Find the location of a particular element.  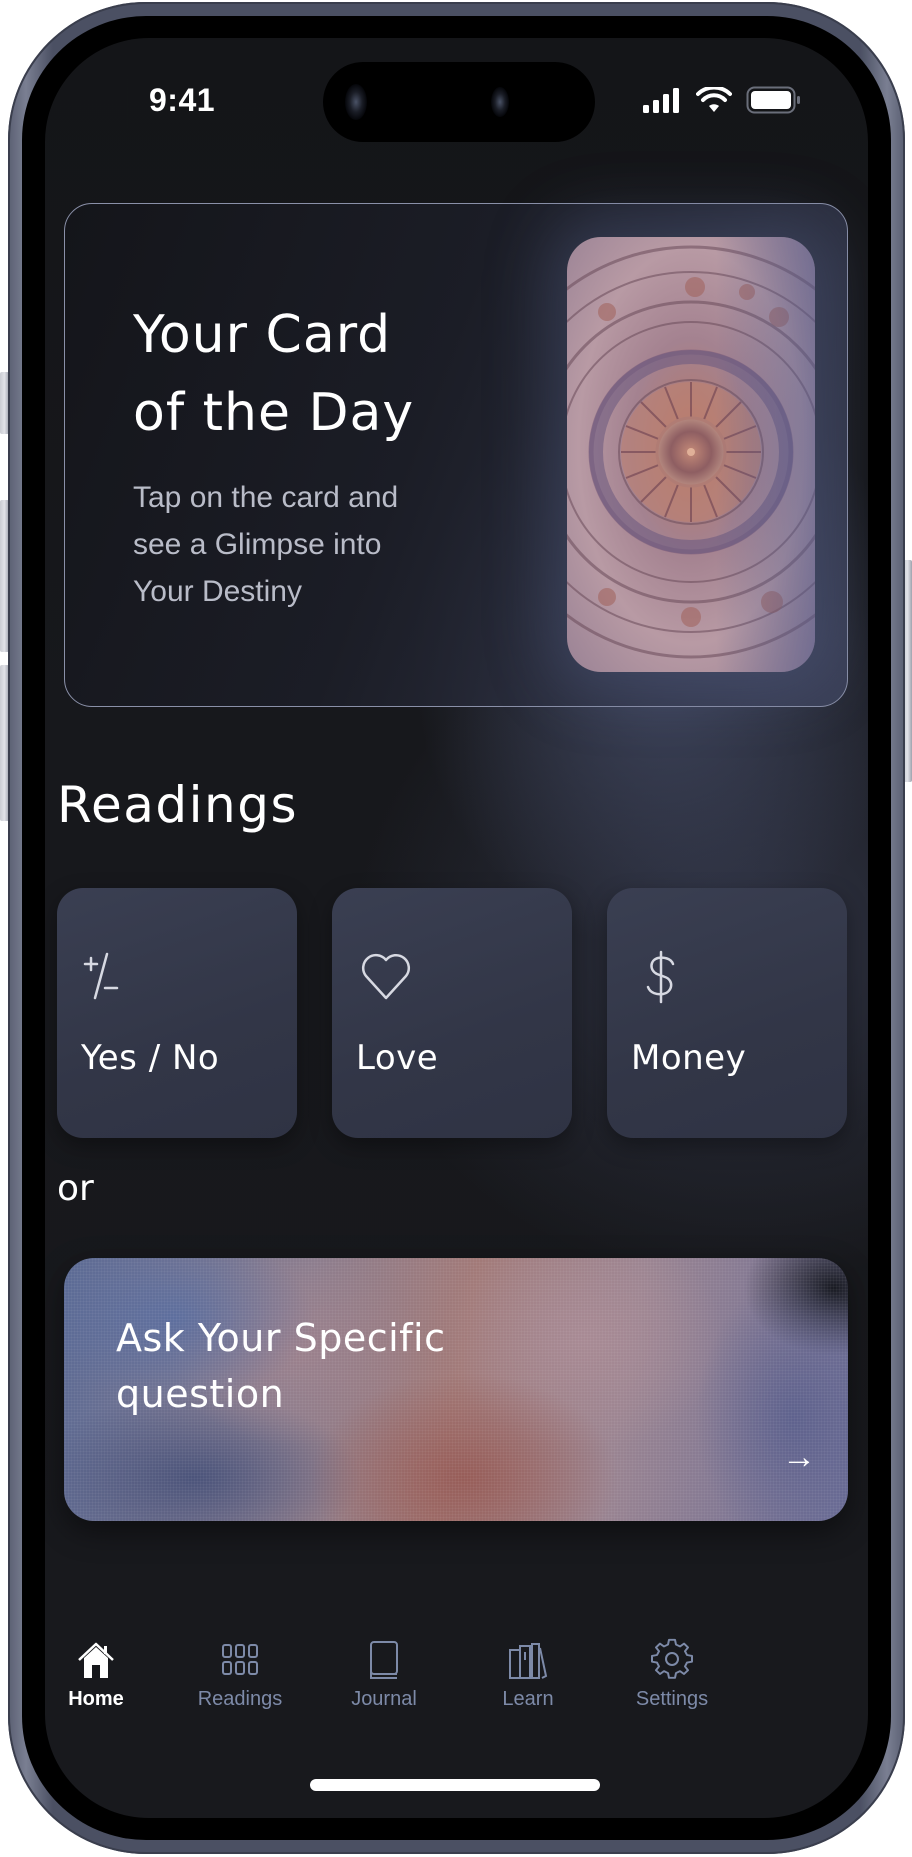

front-camera-icon is located at coordinates (356, 102).